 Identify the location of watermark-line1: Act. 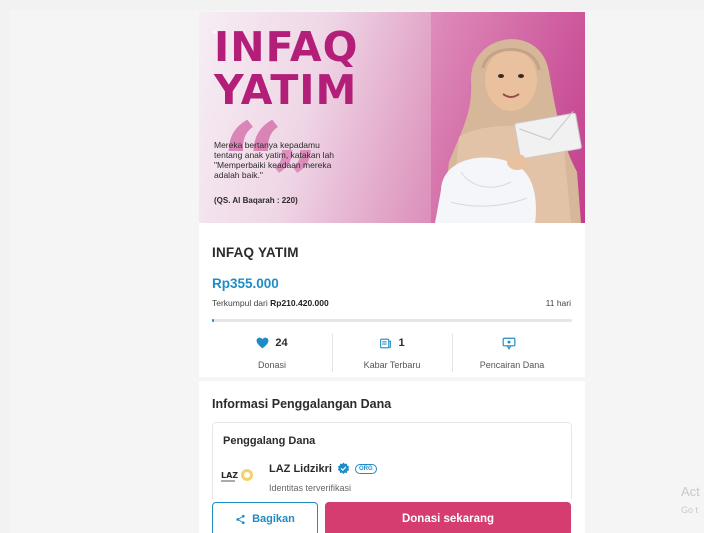
(690, 491).